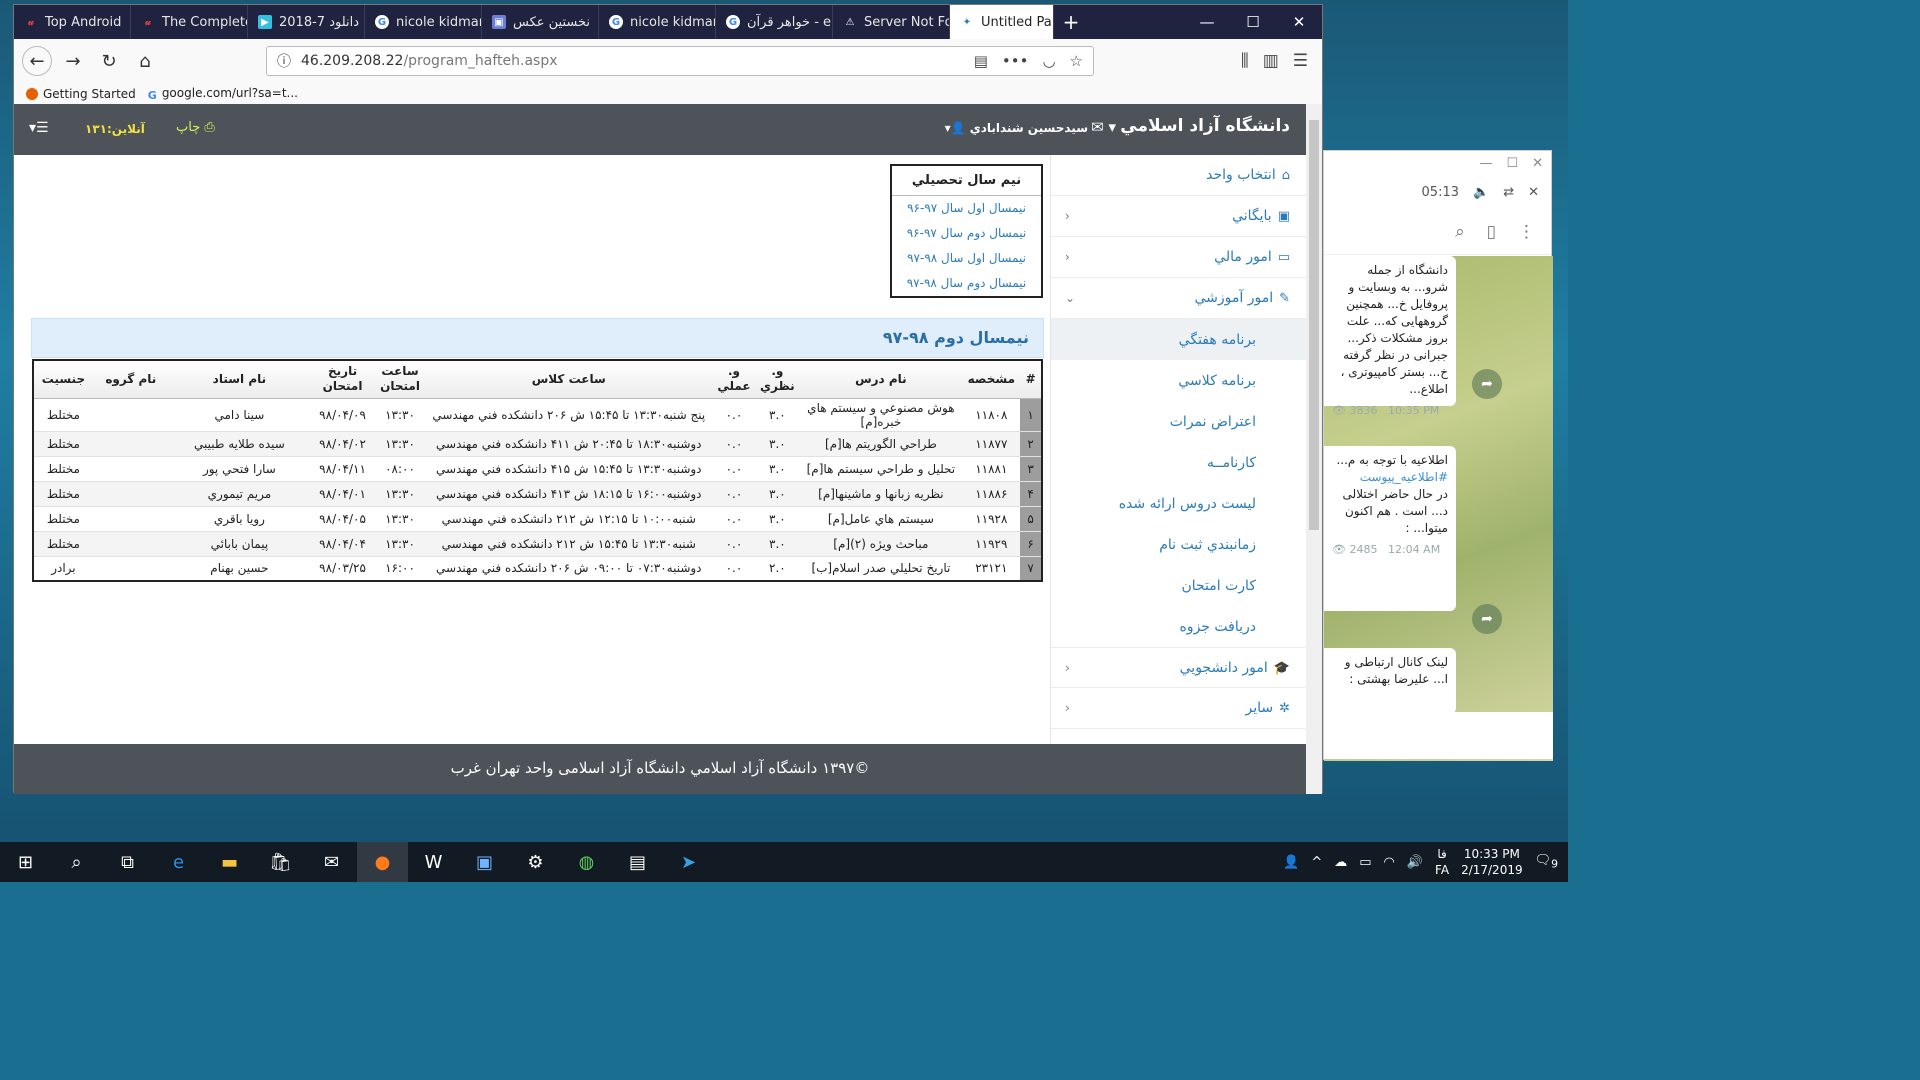  I want to click on browser-tab: ▣ نخستین عکس, so click(540, 22).